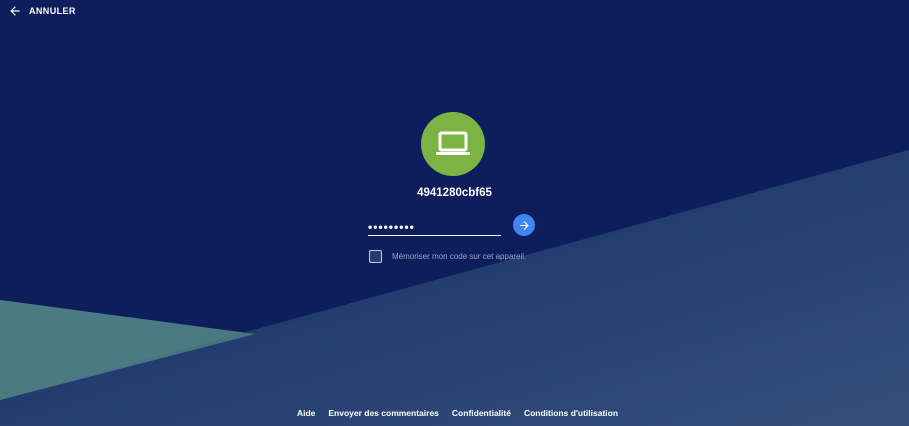 This screenshot has height=426, width=909. Describe the element at coordinates (454, 193) in the screenshot. I see `device-name: 4941280cbf65` at that location.